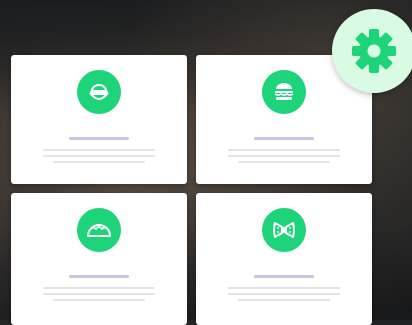  I want to click on burger-icon, so click(284, 92).